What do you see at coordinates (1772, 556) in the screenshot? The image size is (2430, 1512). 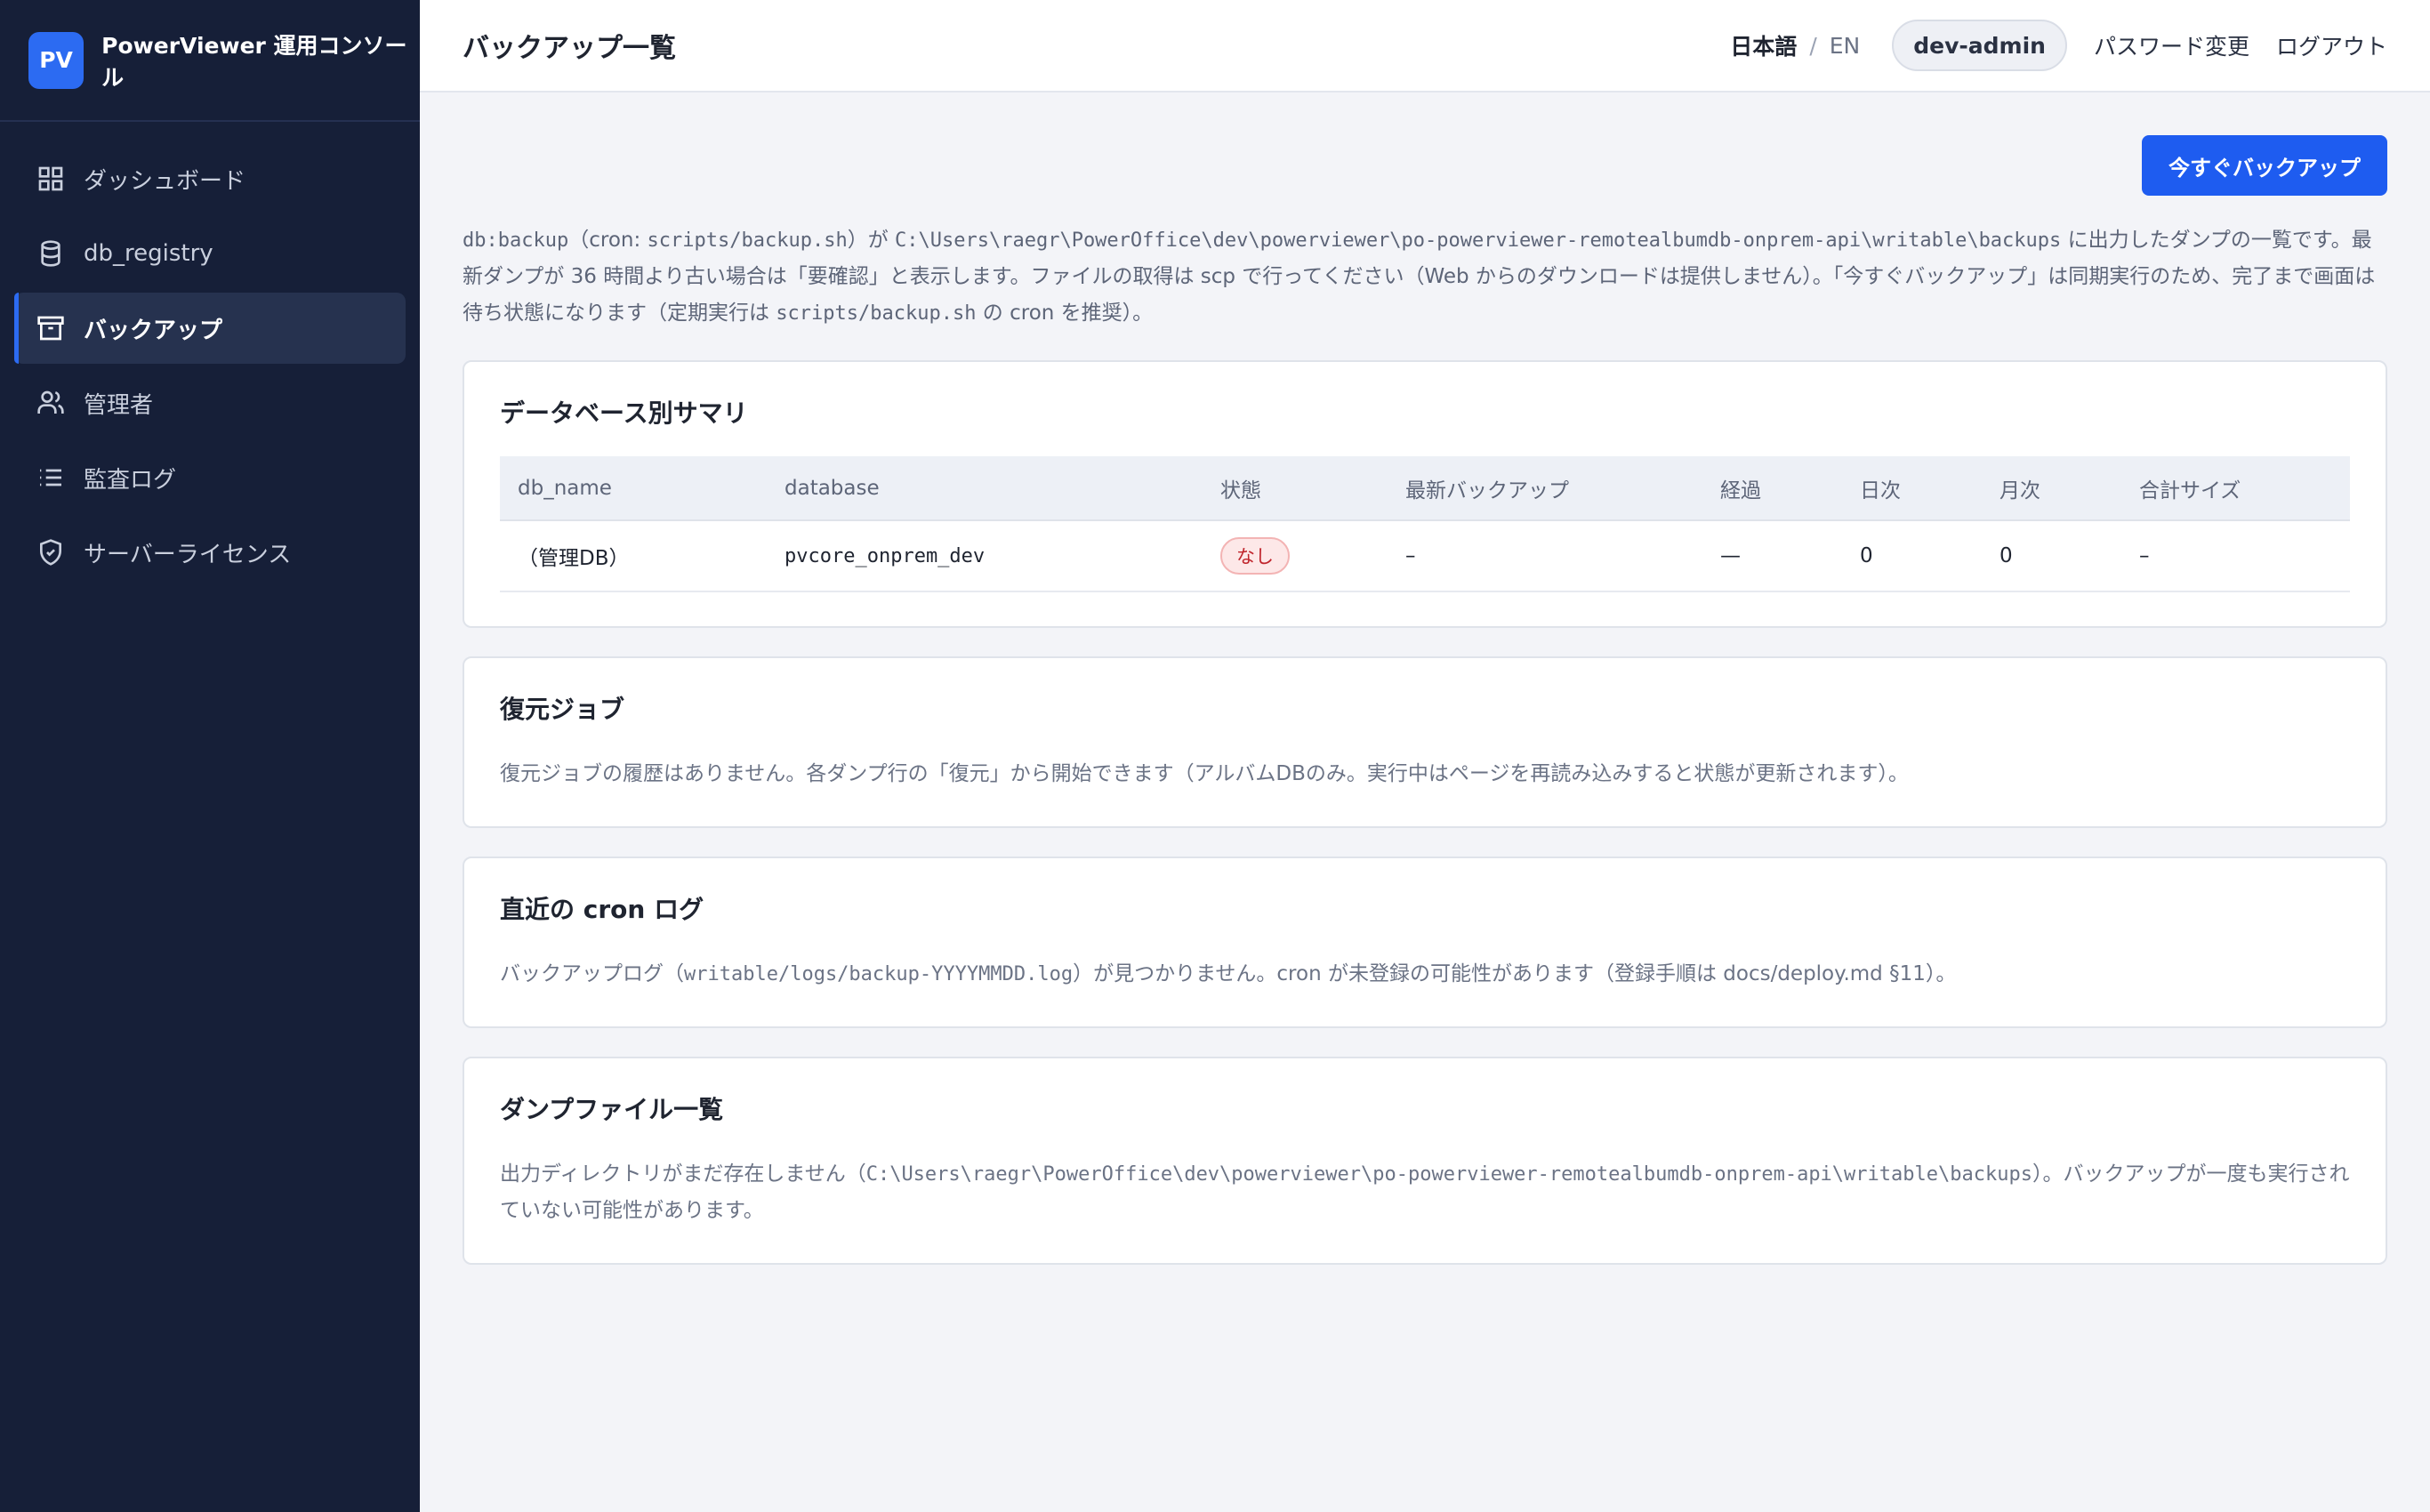 I see `cell-elapsed: —` at bounding box center [1772, 556].